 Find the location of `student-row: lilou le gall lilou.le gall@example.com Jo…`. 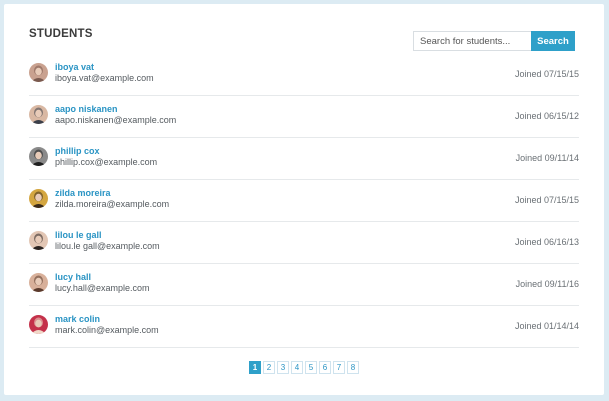

student-row: lilou le gall lilou.le gall@example.com Jo… is located at coordinates (304, 243).